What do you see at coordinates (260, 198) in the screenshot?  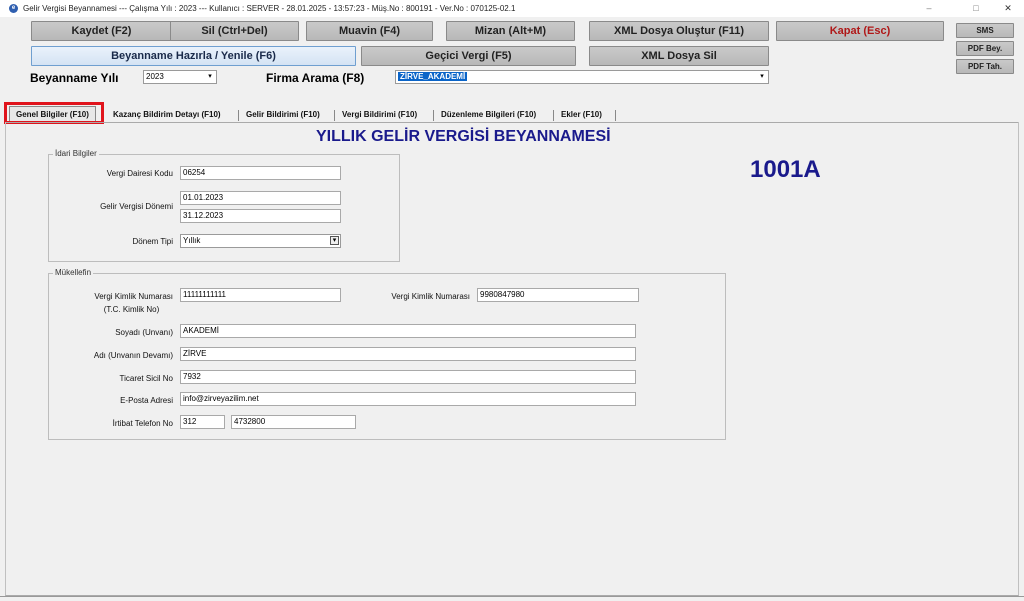 I see `period-start-input: 01.01.2023` at bounding box center [260, 198].